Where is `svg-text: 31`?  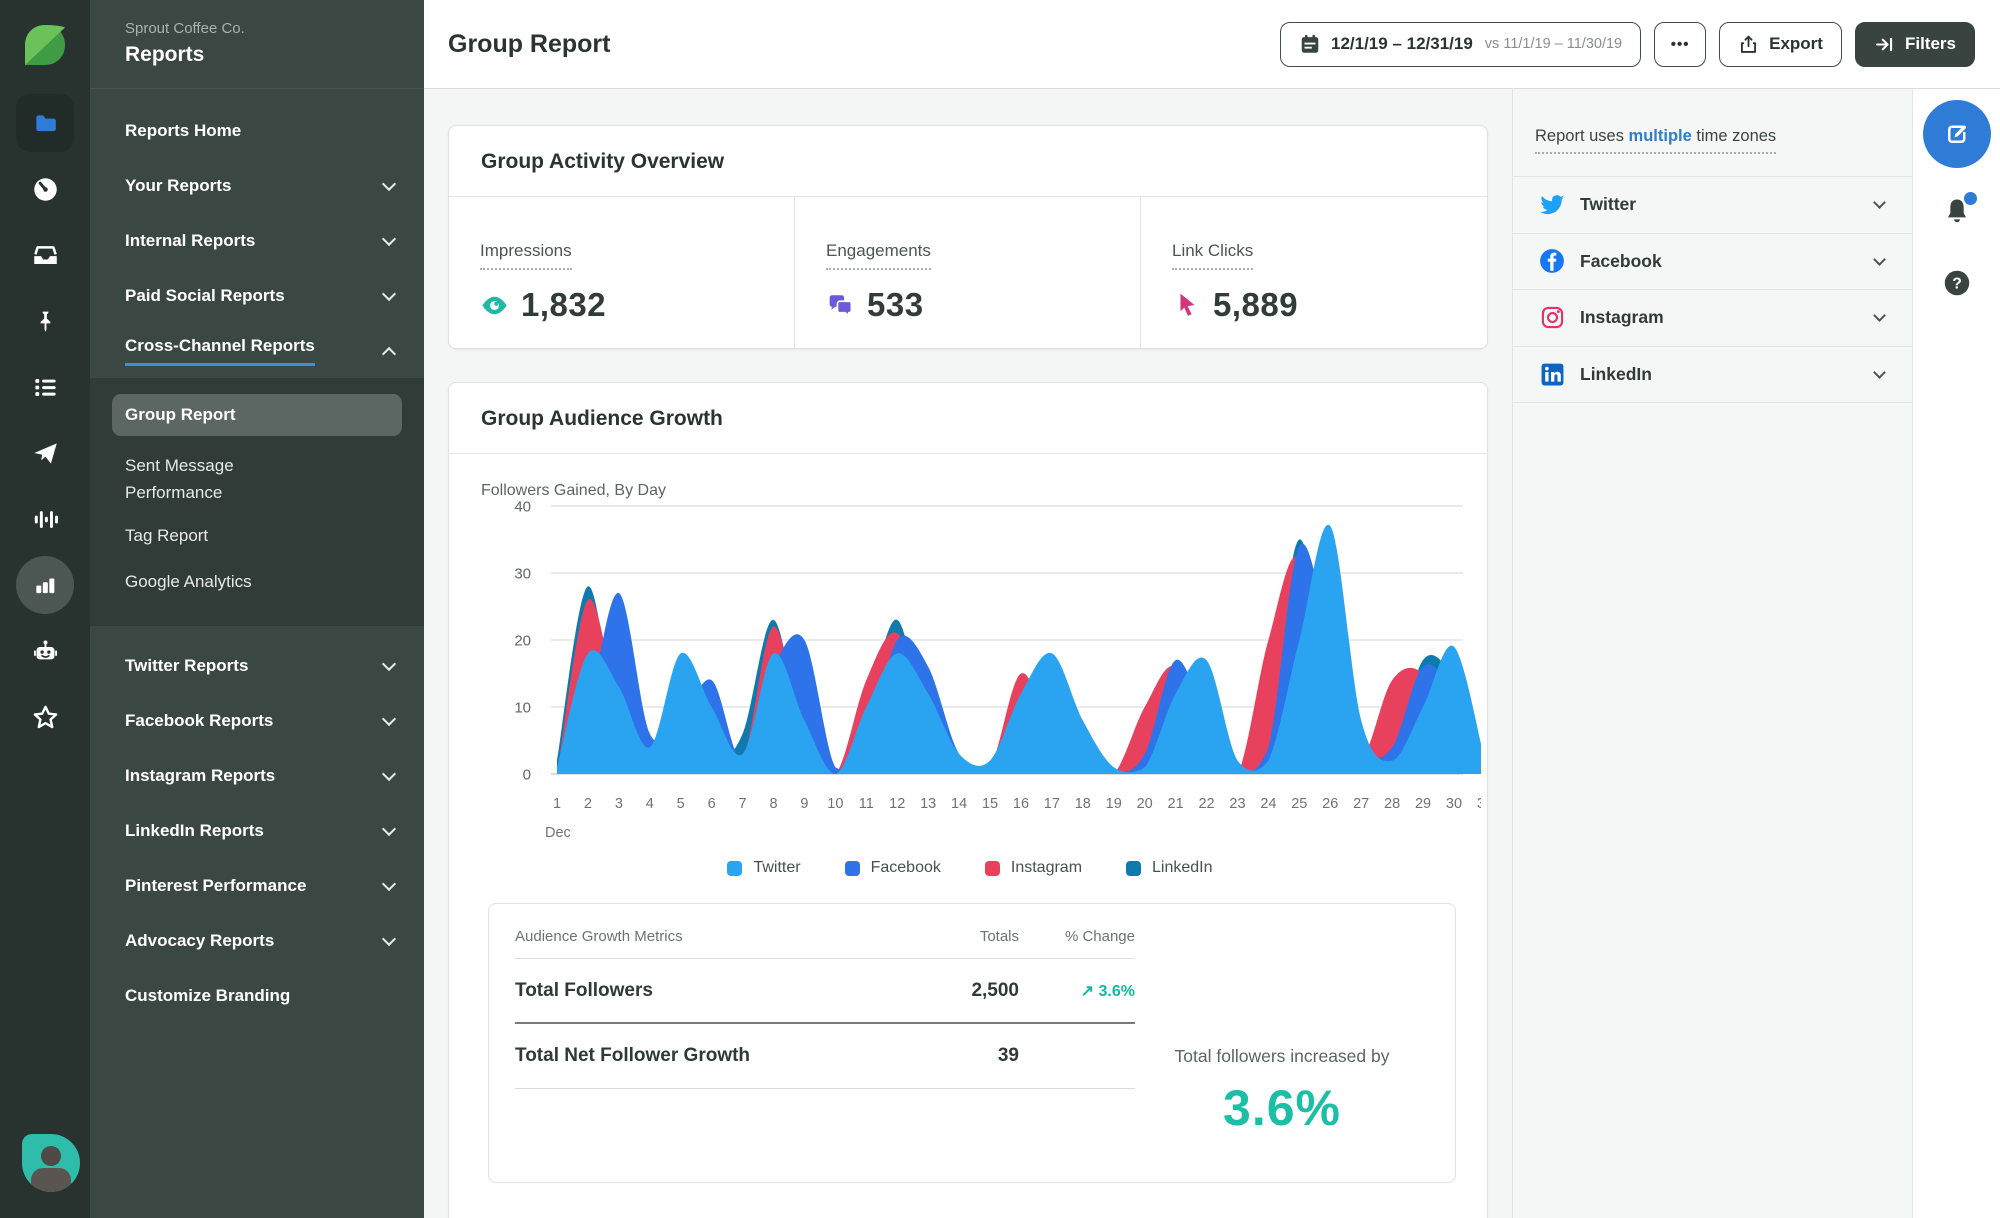 svg-text: 31 is located at coordinates (1479, 804).